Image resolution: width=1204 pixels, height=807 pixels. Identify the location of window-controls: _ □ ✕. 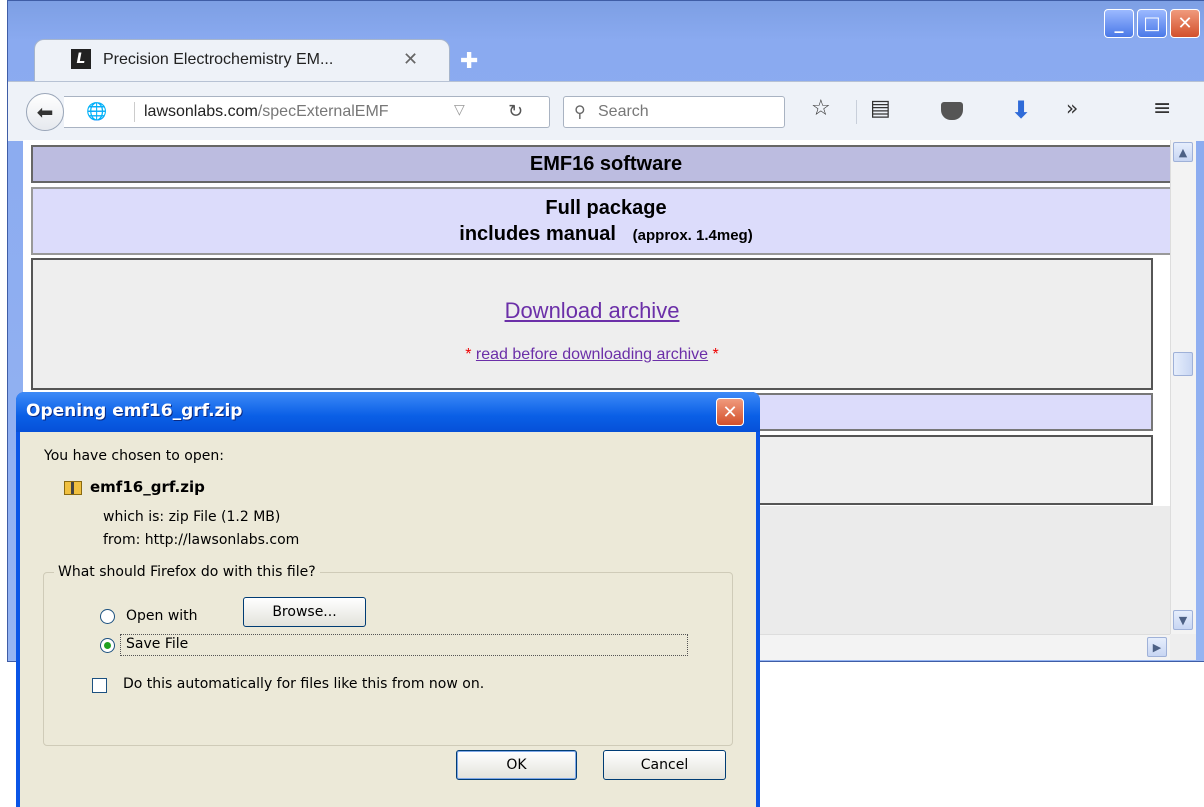
(1152, 23).